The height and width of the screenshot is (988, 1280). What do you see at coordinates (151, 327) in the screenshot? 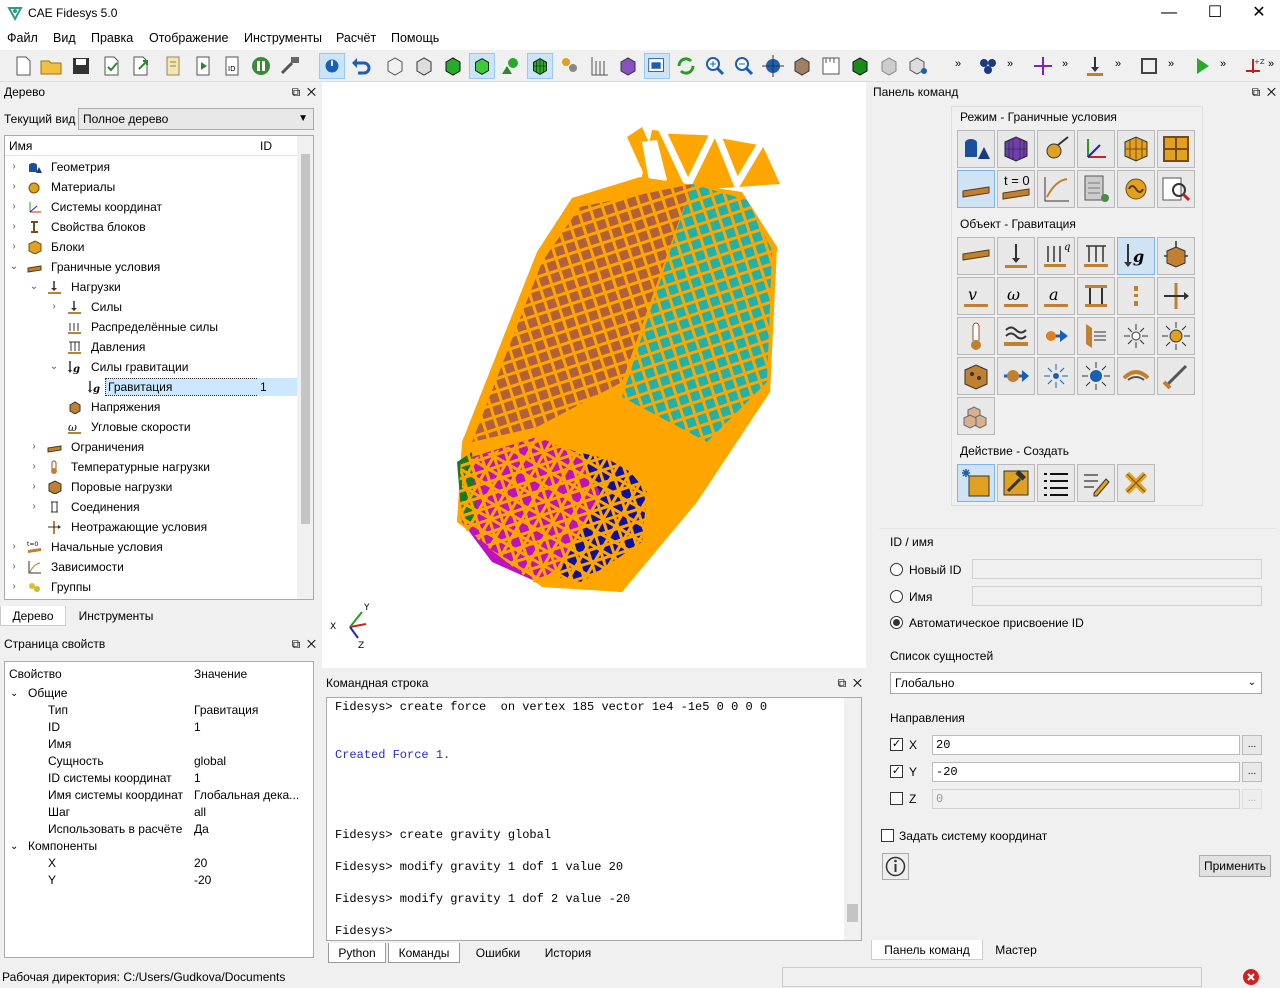
I see `tree-item: Распределённые силы` at bounding box center [151, 327].